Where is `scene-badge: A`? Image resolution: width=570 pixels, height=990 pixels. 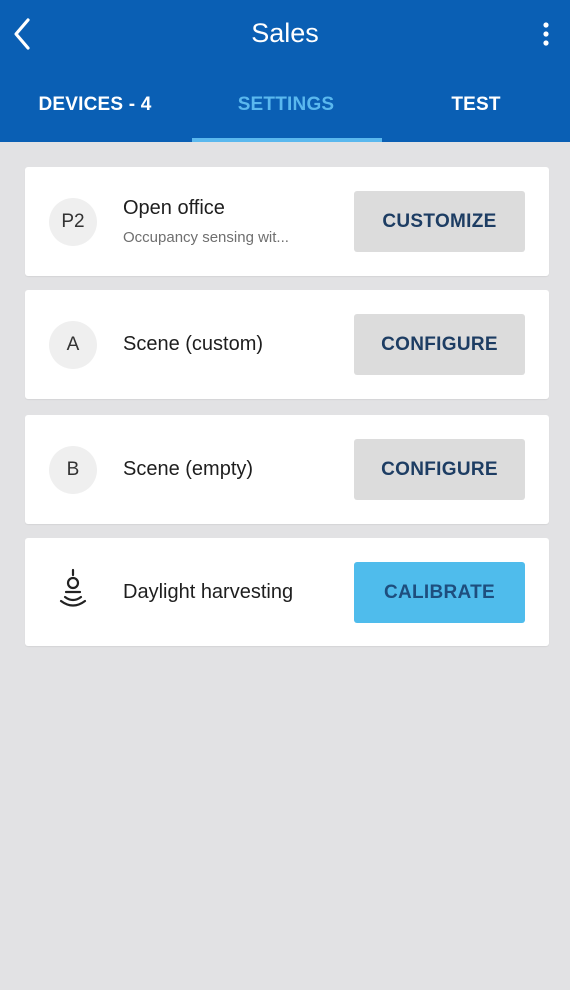
scene-badge: A is located at coordinates (73, 345).